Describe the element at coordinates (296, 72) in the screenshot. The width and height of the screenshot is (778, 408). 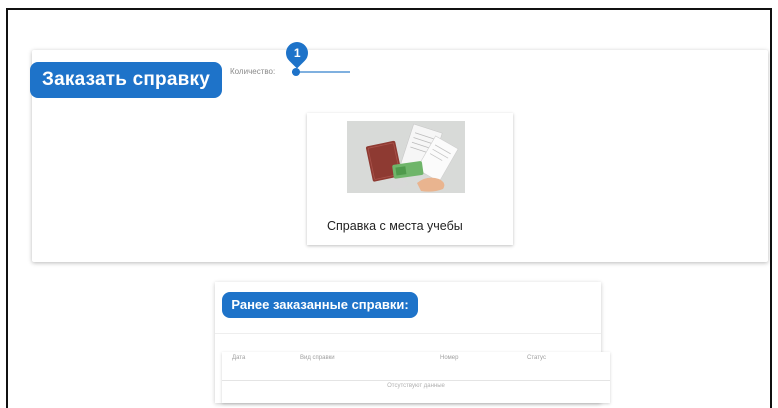
I see `slider-thumb` at that location.